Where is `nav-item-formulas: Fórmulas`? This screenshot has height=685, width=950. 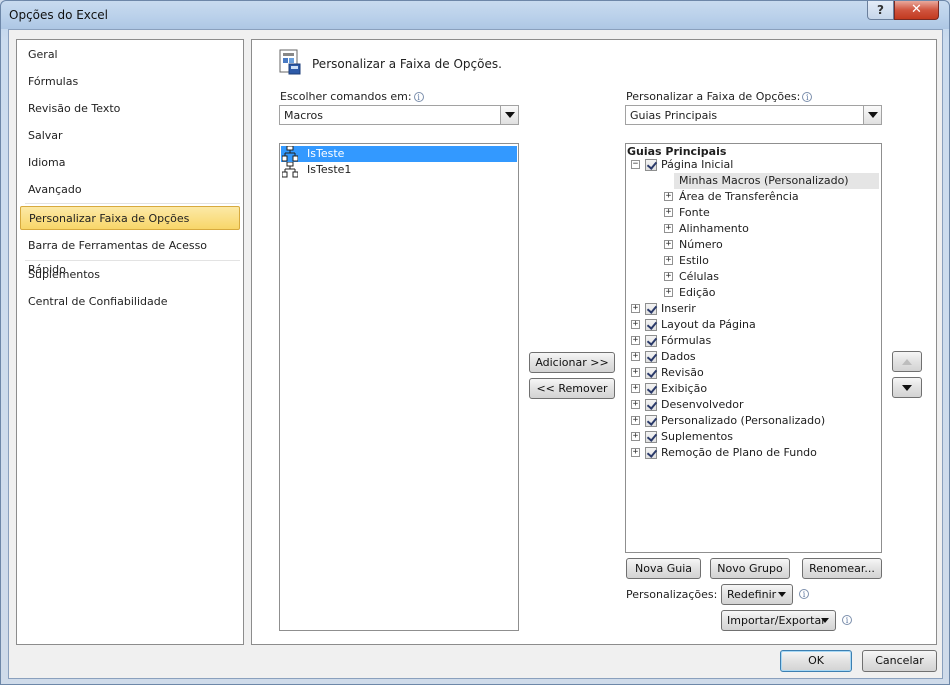 nav-item-formulas: Fórmulas is located at coordinates (130, 82).